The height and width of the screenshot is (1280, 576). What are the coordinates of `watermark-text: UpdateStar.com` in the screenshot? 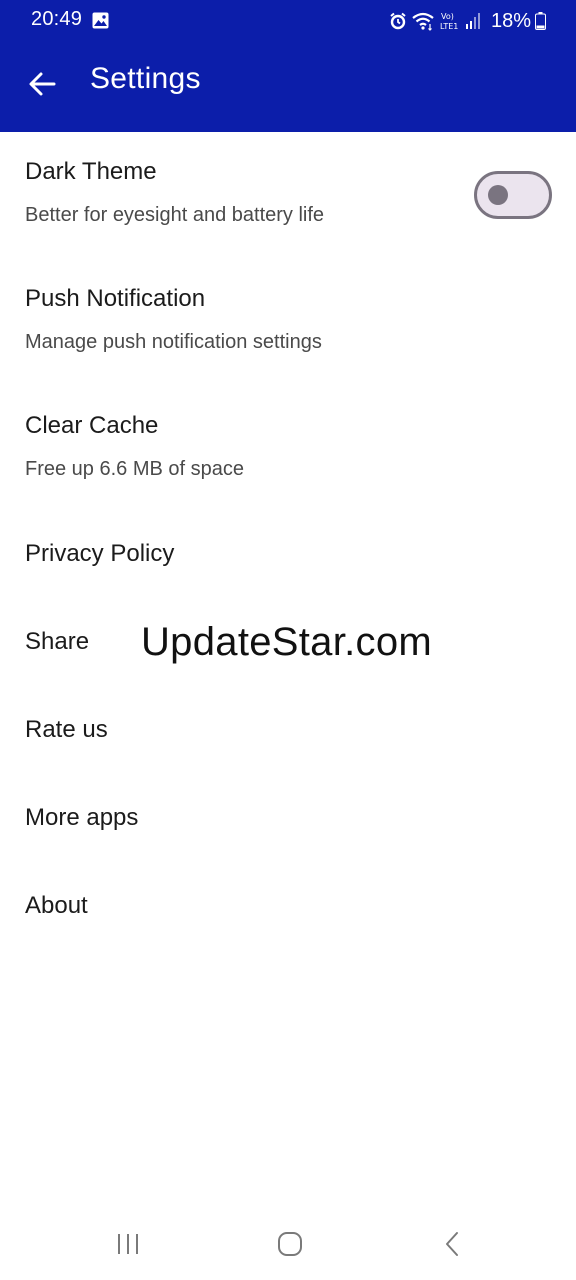 It's located at (287, 642).